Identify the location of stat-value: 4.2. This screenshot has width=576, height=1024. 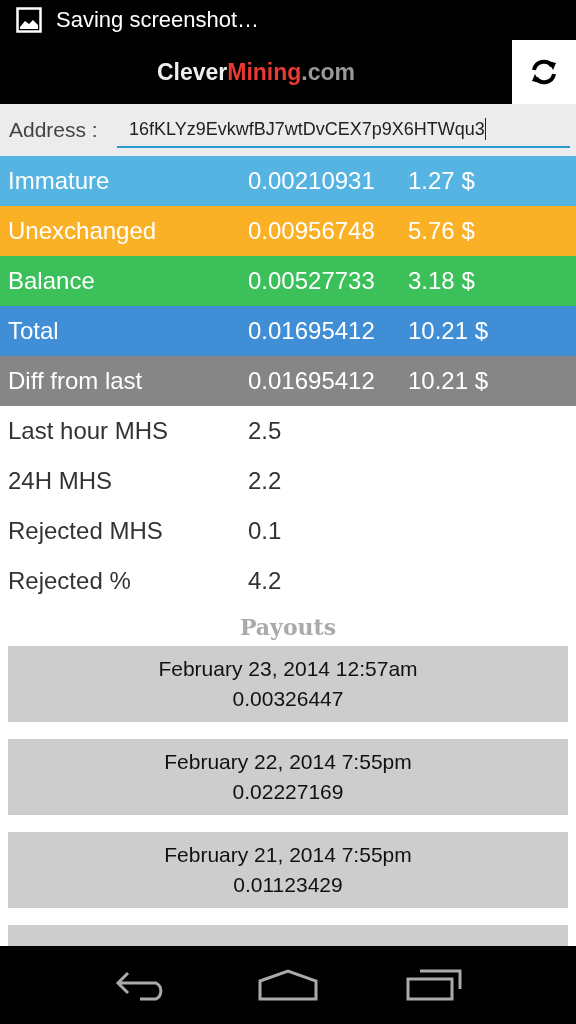
(265, 581).